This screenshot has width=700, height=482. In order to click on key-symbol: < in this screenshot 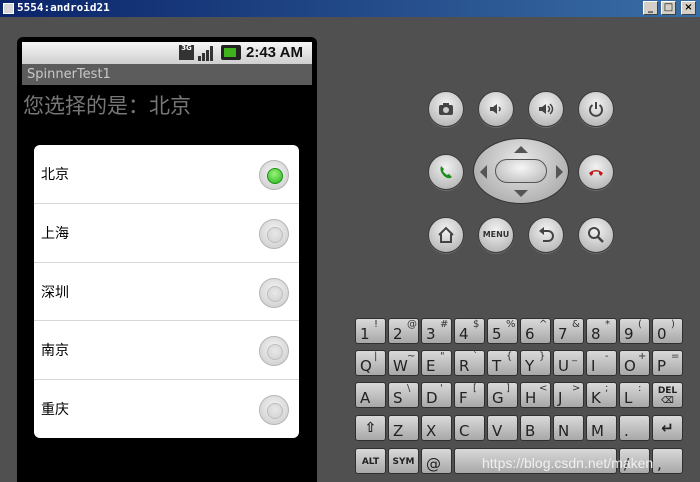, I will do `click(543, 388)`.